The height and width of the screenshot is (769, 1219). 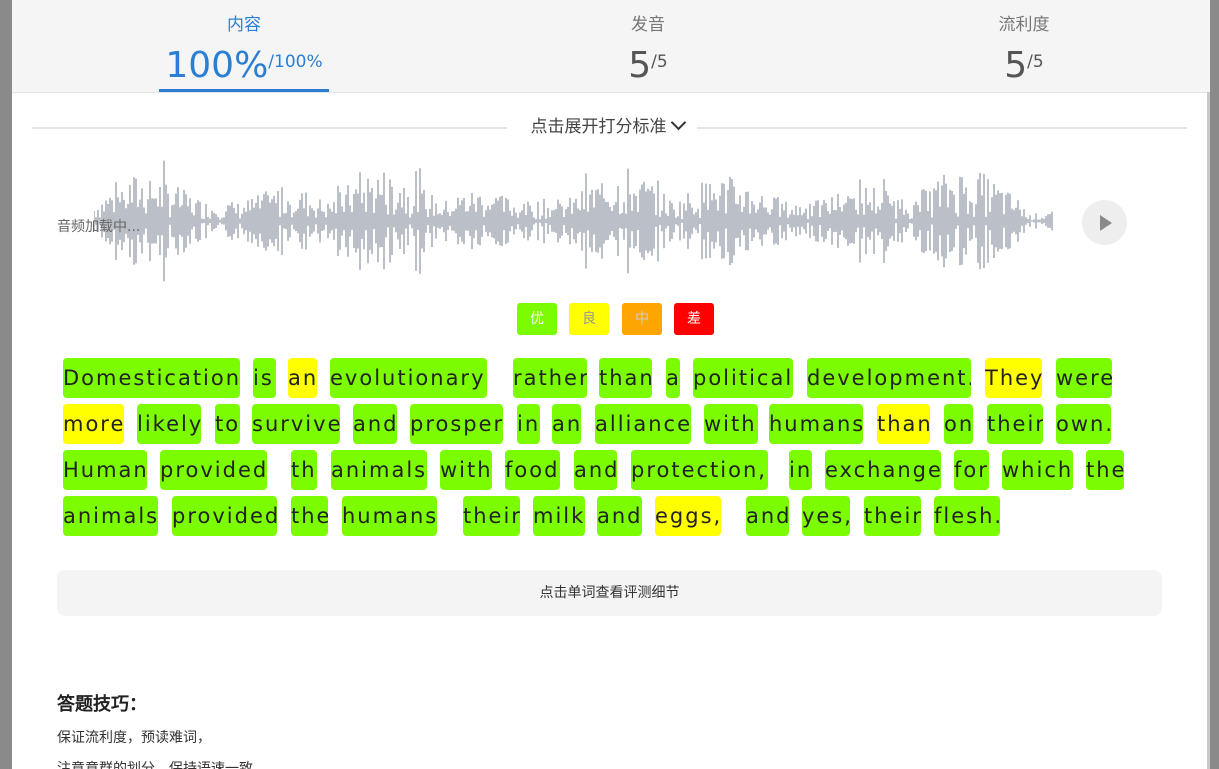 What do you see at coordinates (889, 378) in the screenshot?
I see `passage-word: development.` at bounding box center [889, 378].